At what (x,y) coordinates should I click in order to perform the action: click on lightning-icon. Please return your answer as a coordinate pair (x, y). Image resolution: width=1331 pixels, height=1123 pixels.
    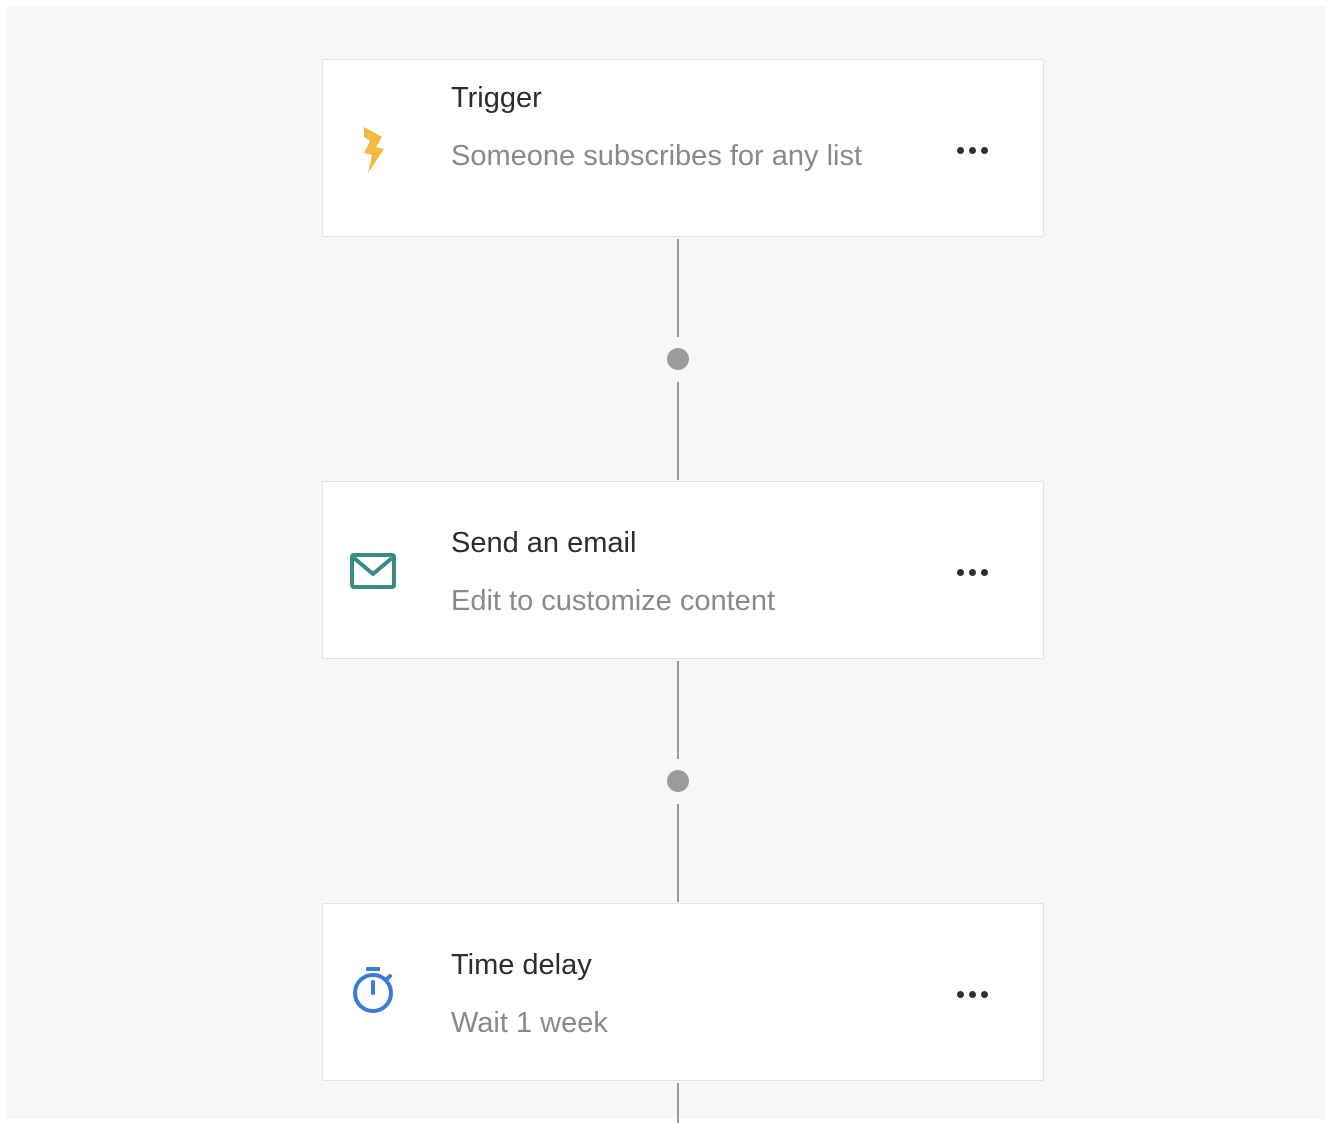
    Looking at the image, I should click on (373, 150).